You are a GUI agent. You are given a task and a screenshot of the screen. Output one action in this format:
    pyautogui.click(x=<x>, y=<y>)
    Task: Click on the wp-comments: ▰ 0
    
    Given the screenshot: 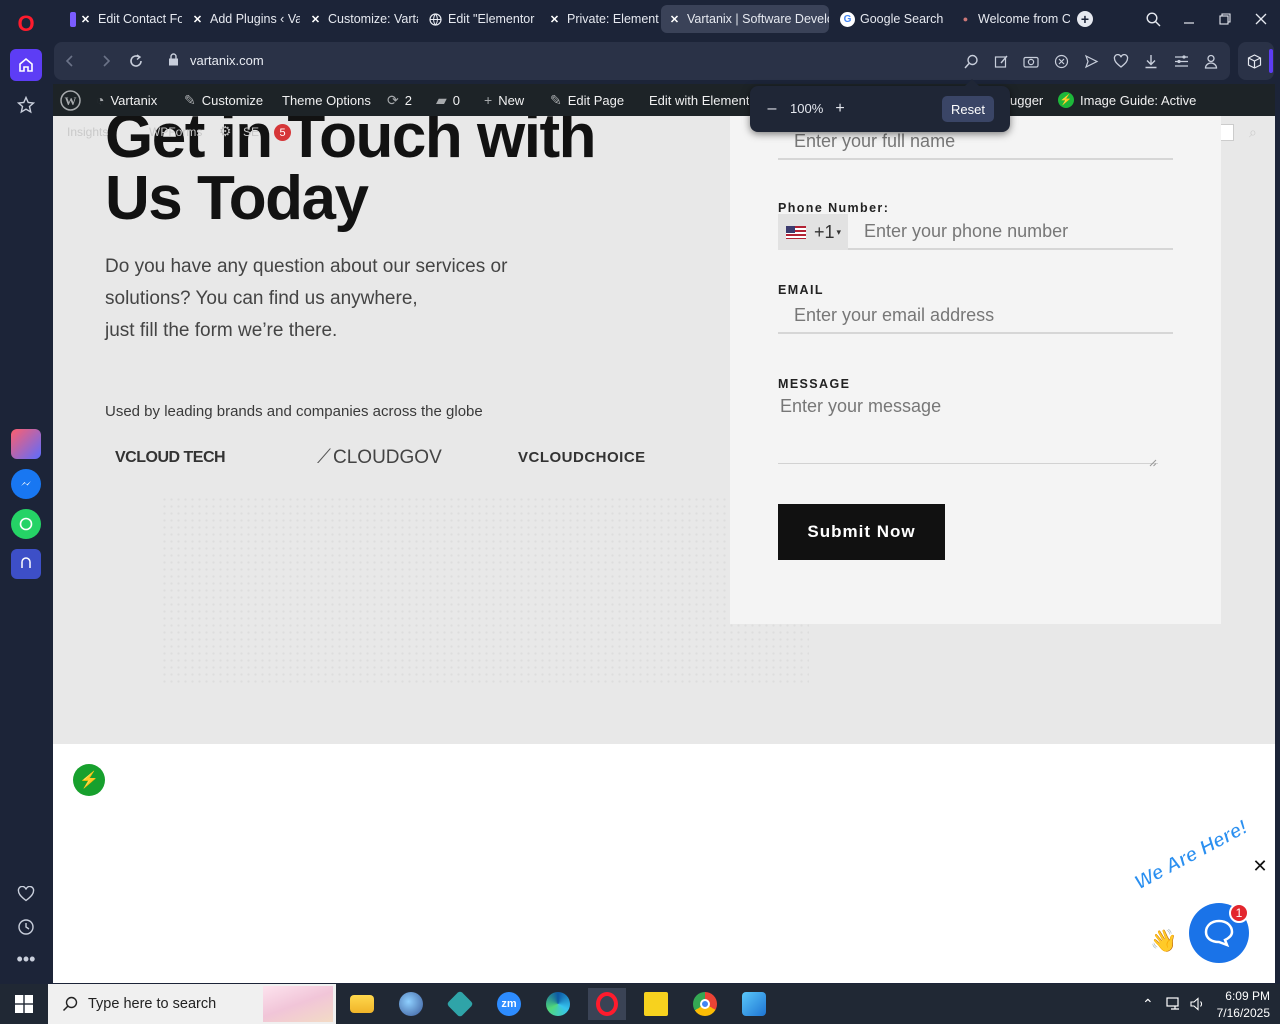 What is the action you would take?
    pyautogui.click(x=448, y=100)
    